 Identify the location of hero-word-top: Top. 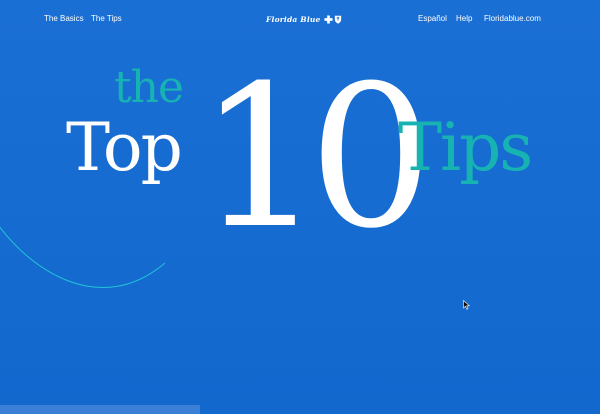
(124, 147).